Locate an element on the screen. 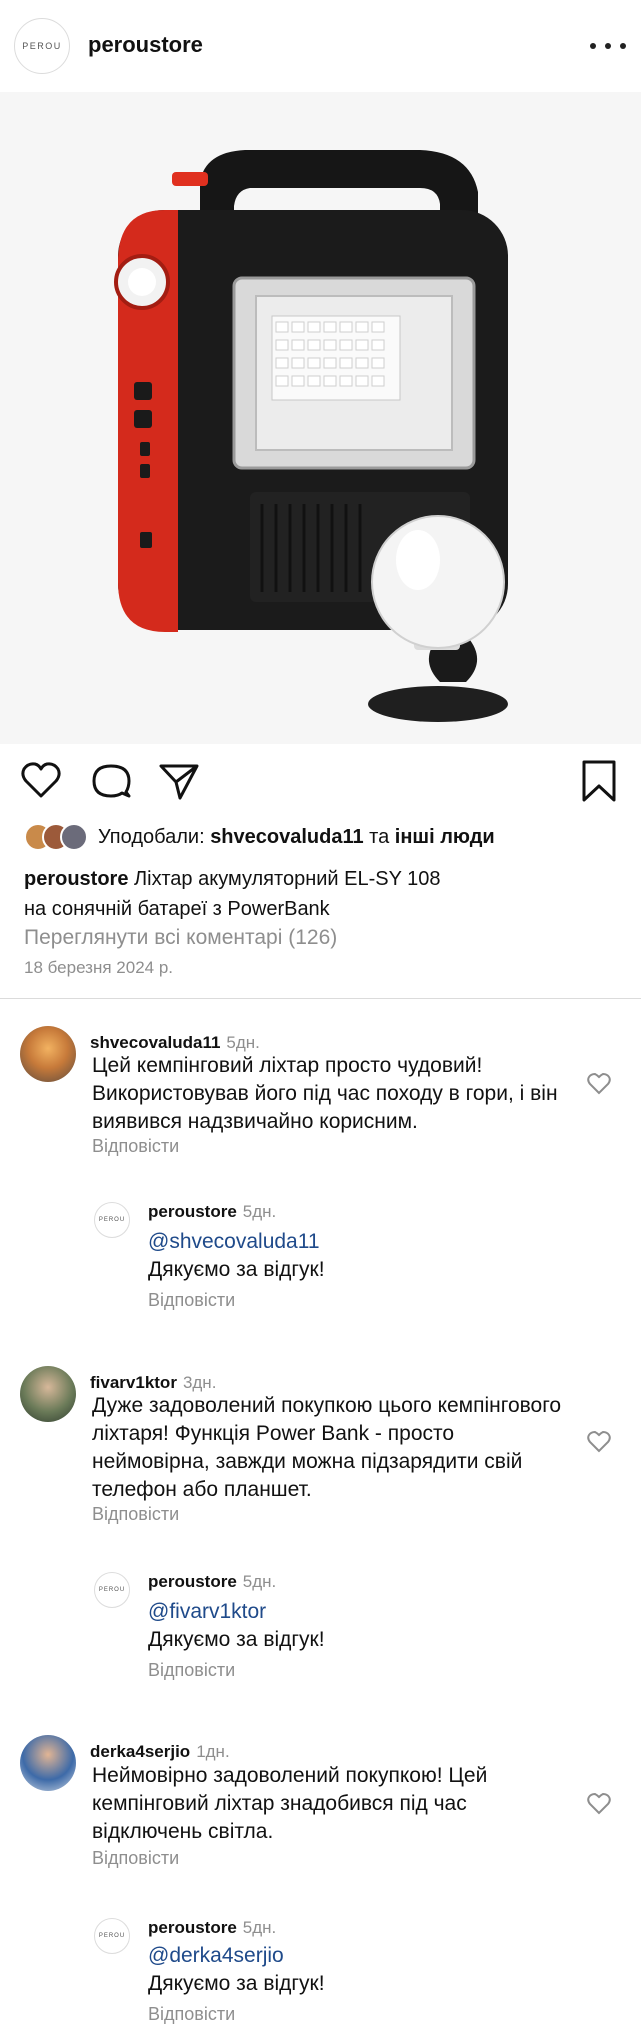  likes-summary: Уподобали: shvecovaluda11 та інші люди is located at coordinates (259, 837).